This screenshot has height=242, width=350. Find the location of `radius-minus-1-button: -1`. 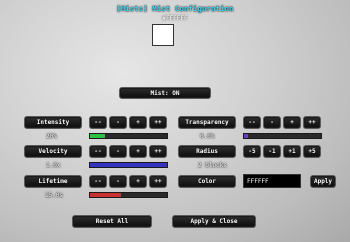

radius-minus-1-button: -1 is located at coordinates (272, 151).